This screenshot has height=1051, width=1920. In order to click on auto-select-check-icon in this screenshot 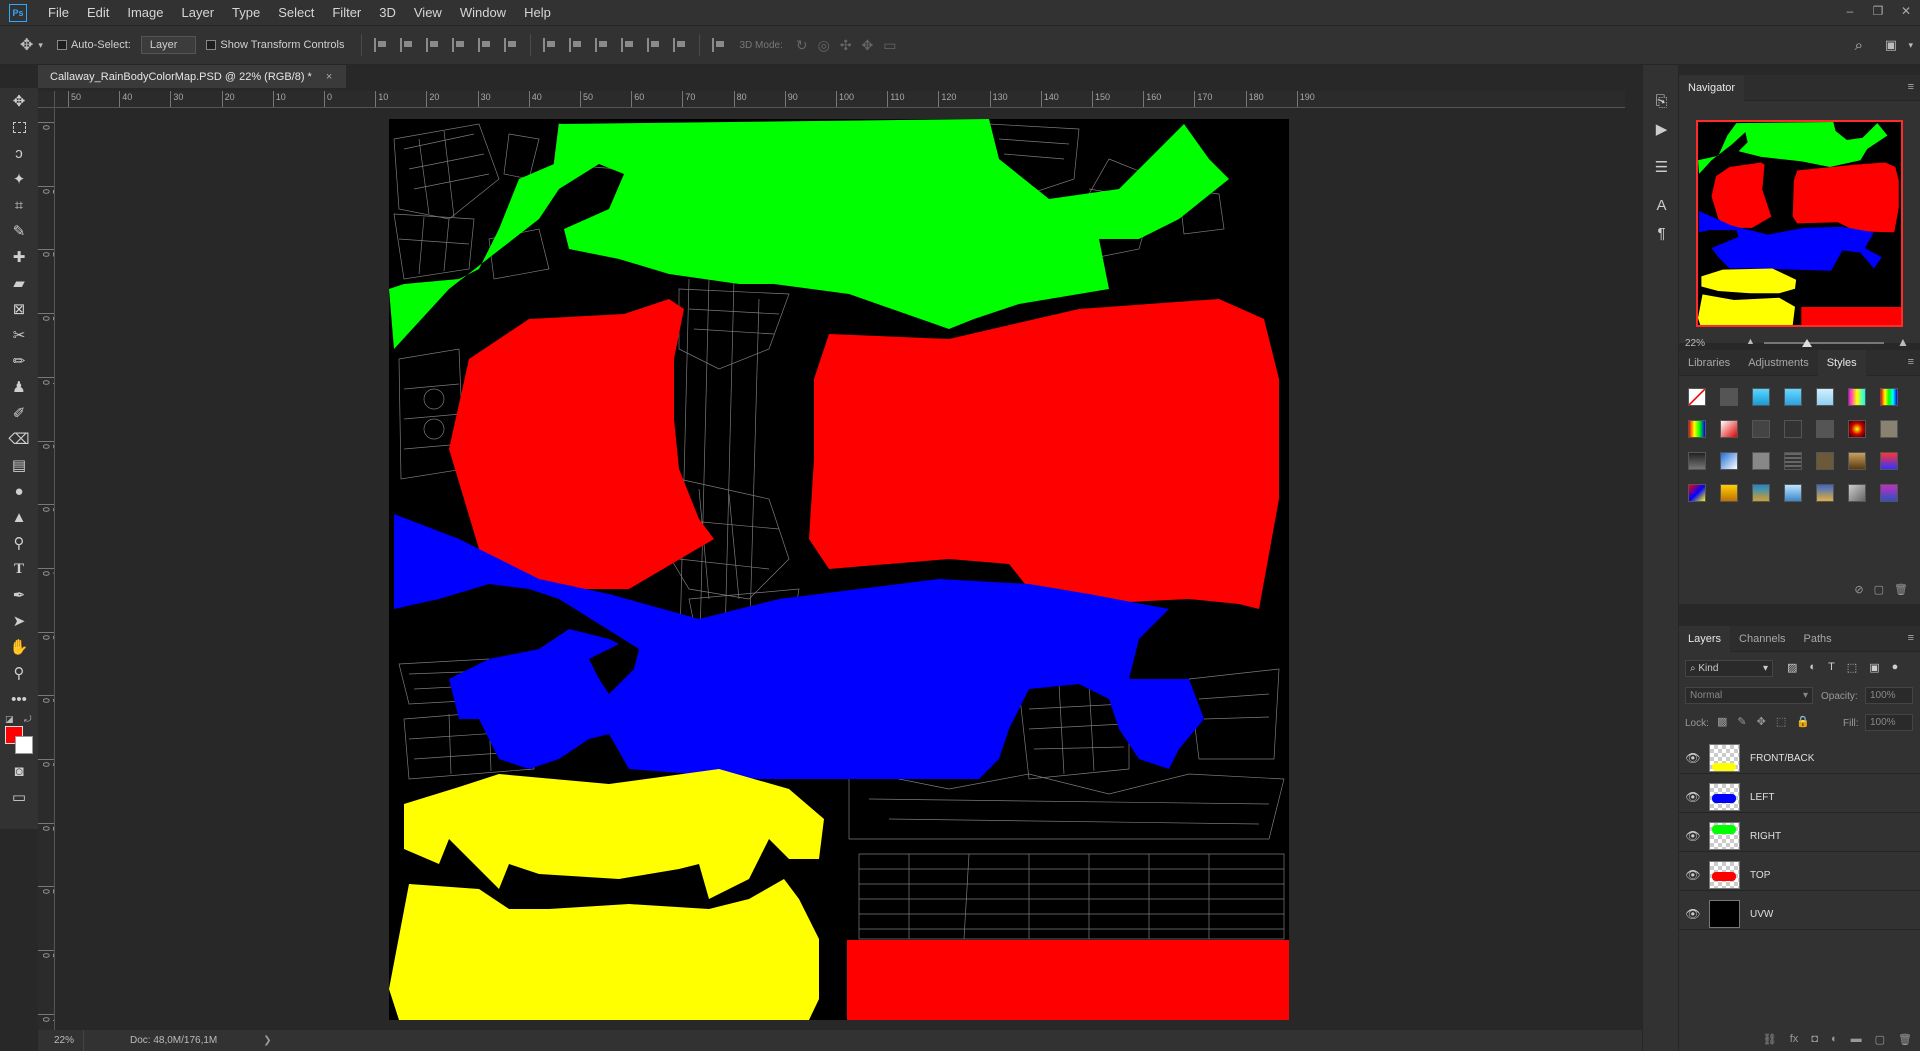, I will do `click(61, 45)`.